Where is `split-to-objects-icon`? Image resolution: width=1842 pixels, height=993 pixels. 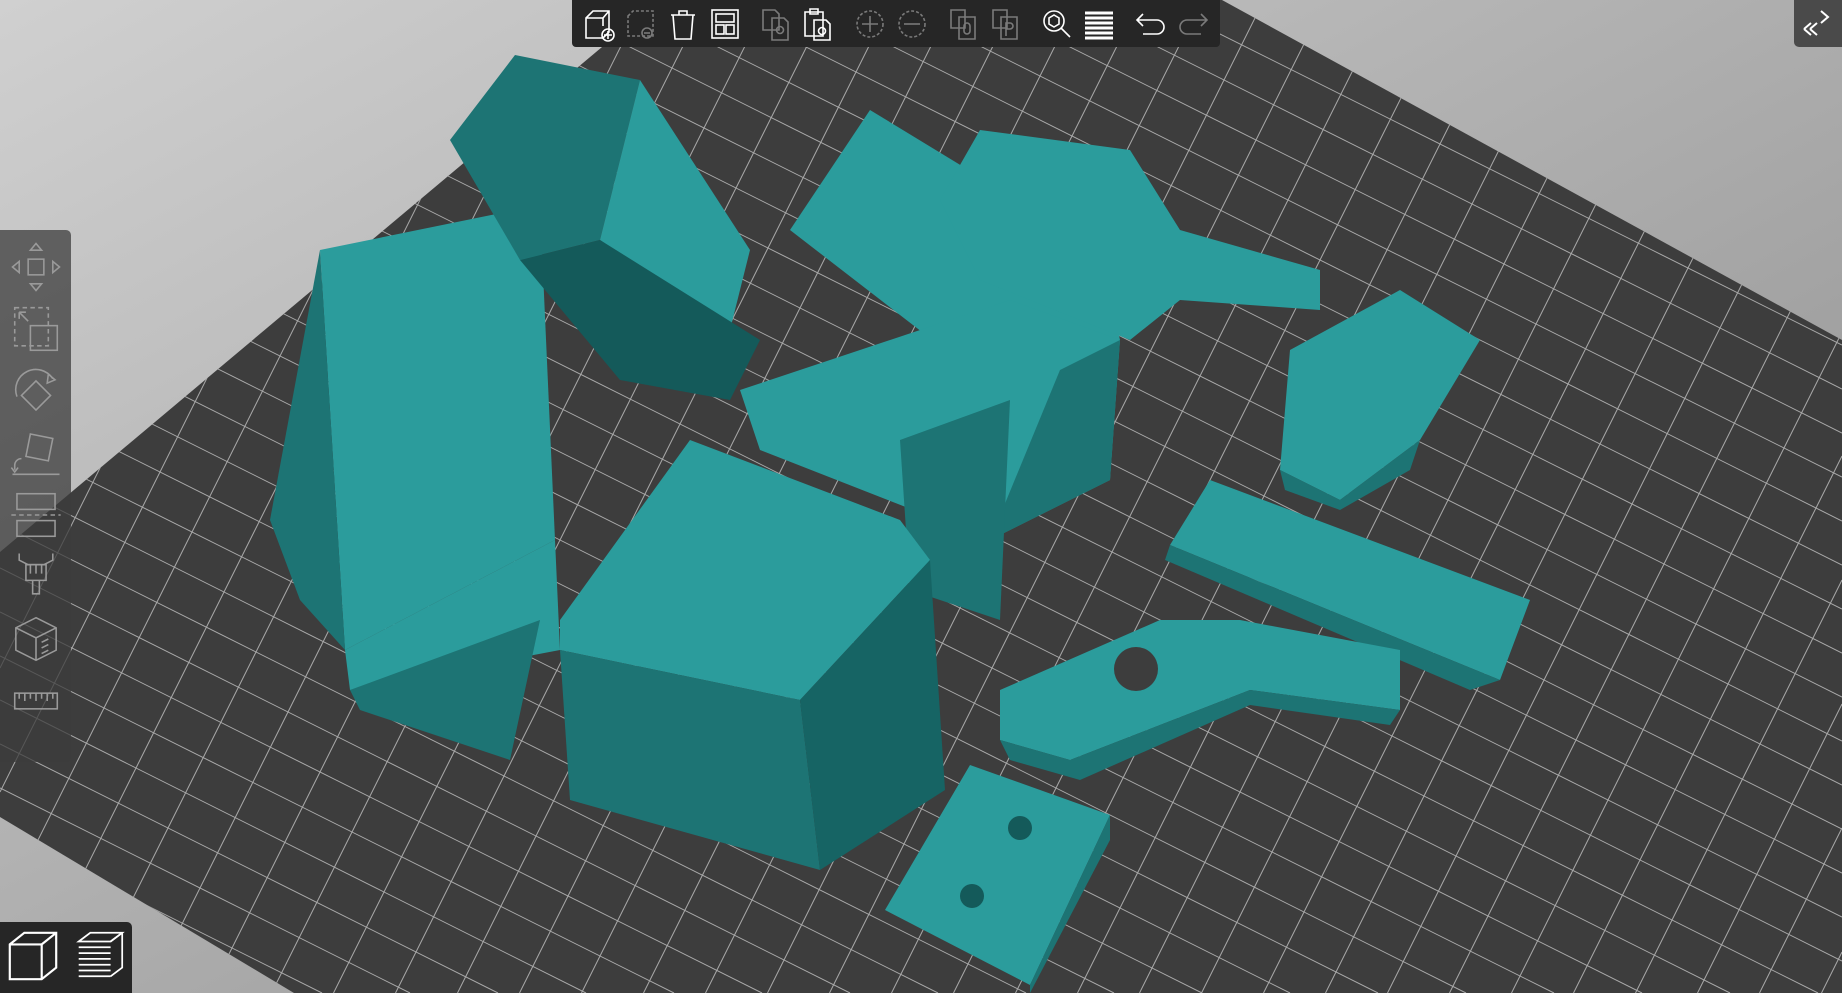
split-to-objects-icon is located at coordinates (962, 24).